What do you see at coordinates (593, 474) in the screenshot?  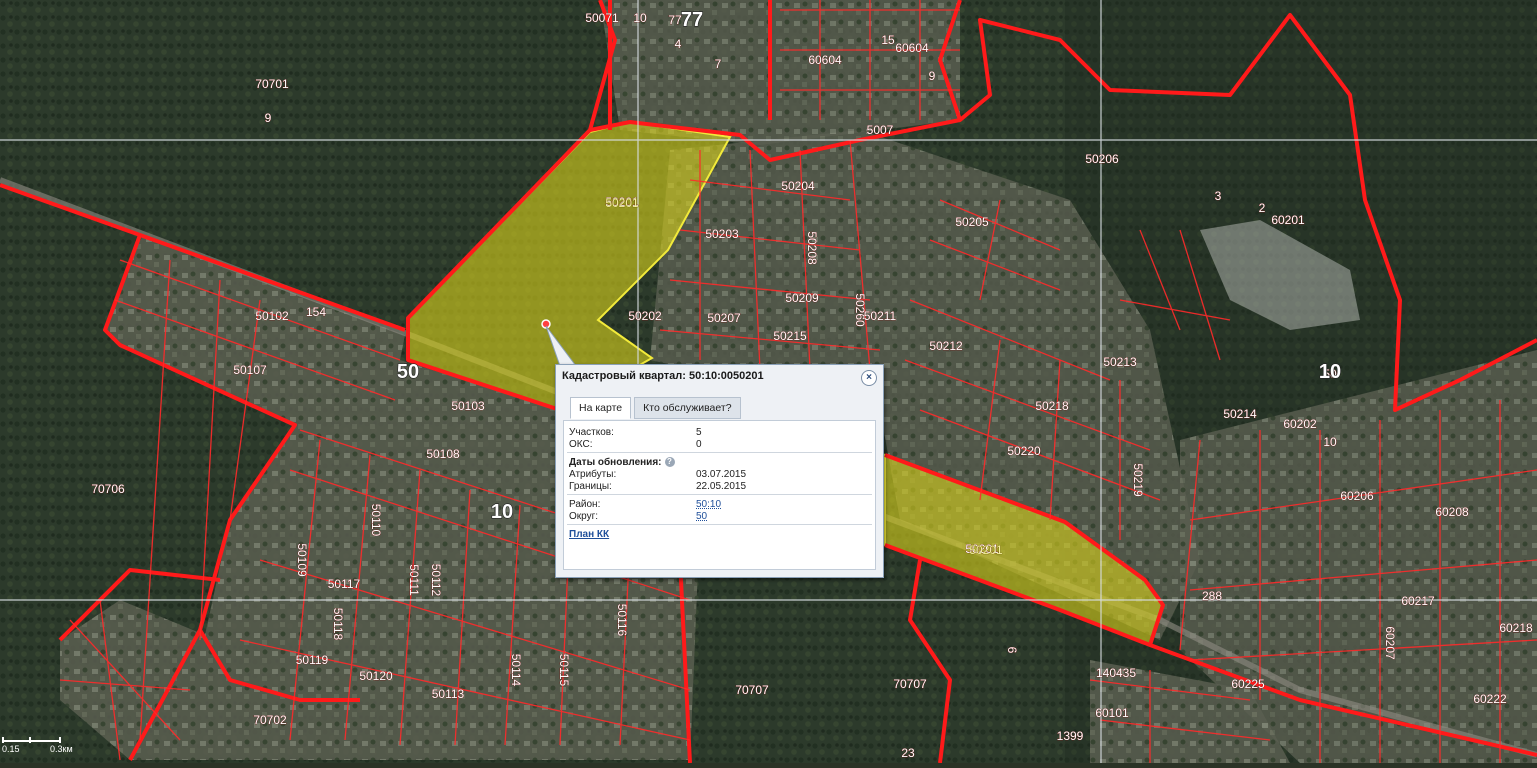 I see `attributes-label: Атрибуты:` at bounding box center [593, 474].